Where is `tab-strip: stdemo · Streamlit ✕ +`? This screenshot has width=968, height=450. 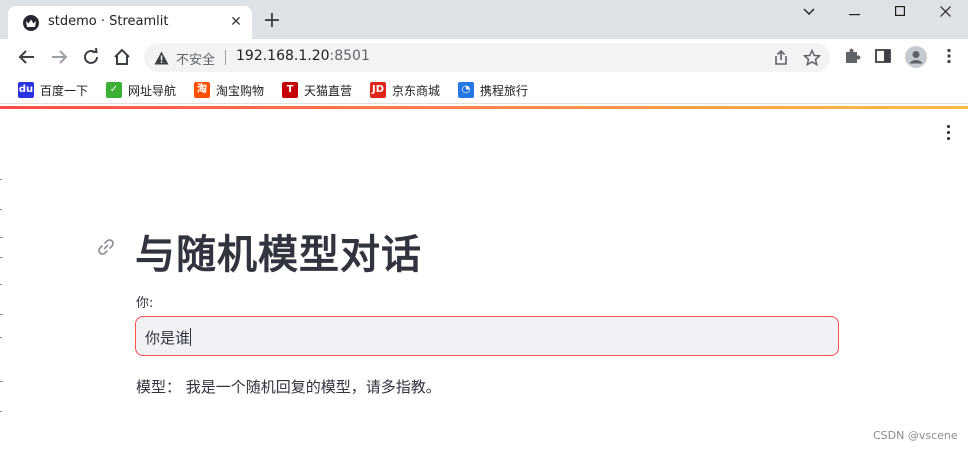
tab-strip: stdemo · Streamlit ✕ + is located at coordinates (484, 19).